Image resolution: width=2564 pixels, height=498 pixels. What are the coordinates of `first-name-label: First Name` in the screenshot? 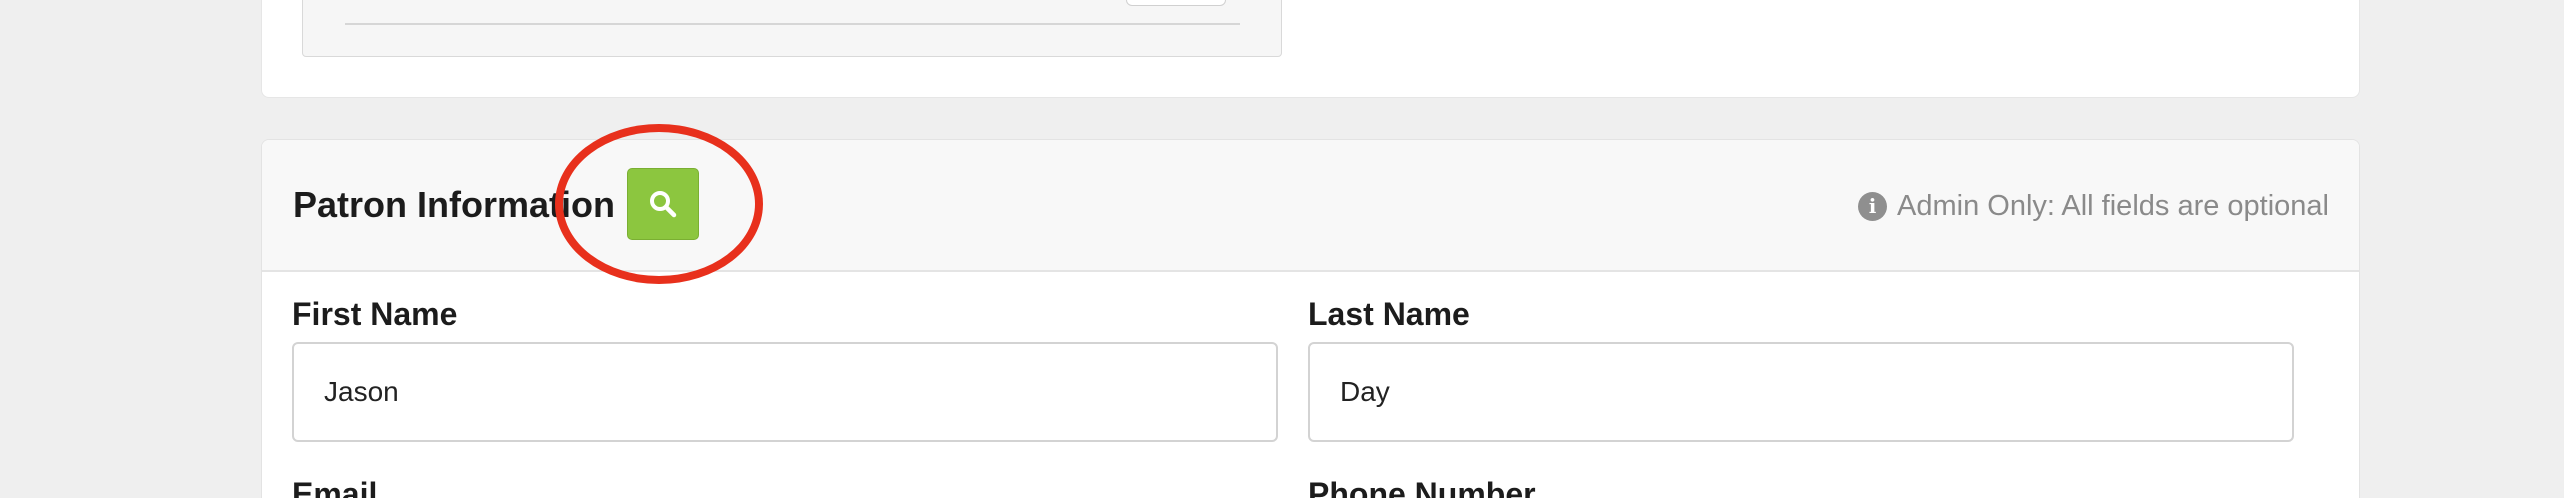 It's located at (375, 314).